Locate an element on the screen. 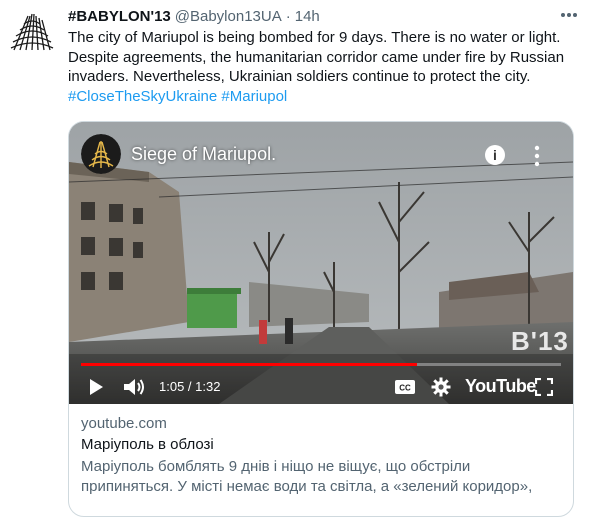  channel-icon is located at coordinates (101, 154).